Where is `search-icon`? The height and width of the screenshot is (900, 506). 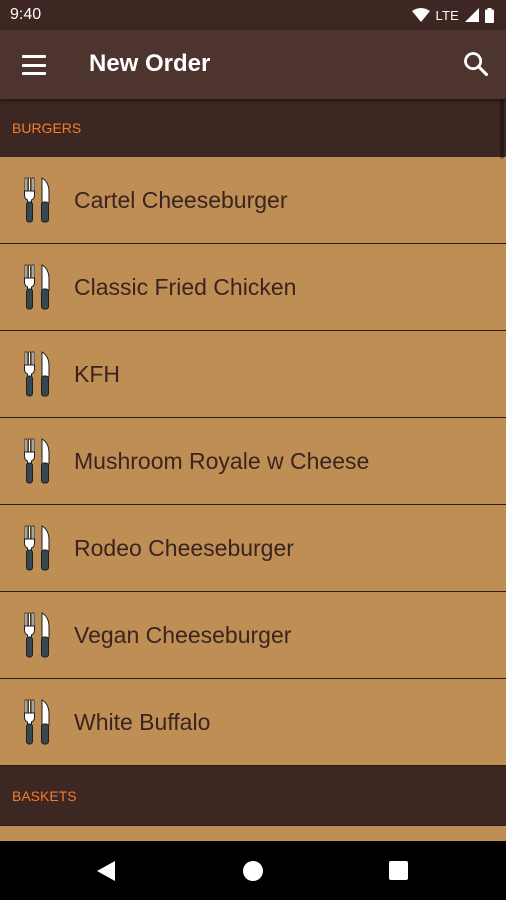 search-icon is located at coordinates (476, 64).